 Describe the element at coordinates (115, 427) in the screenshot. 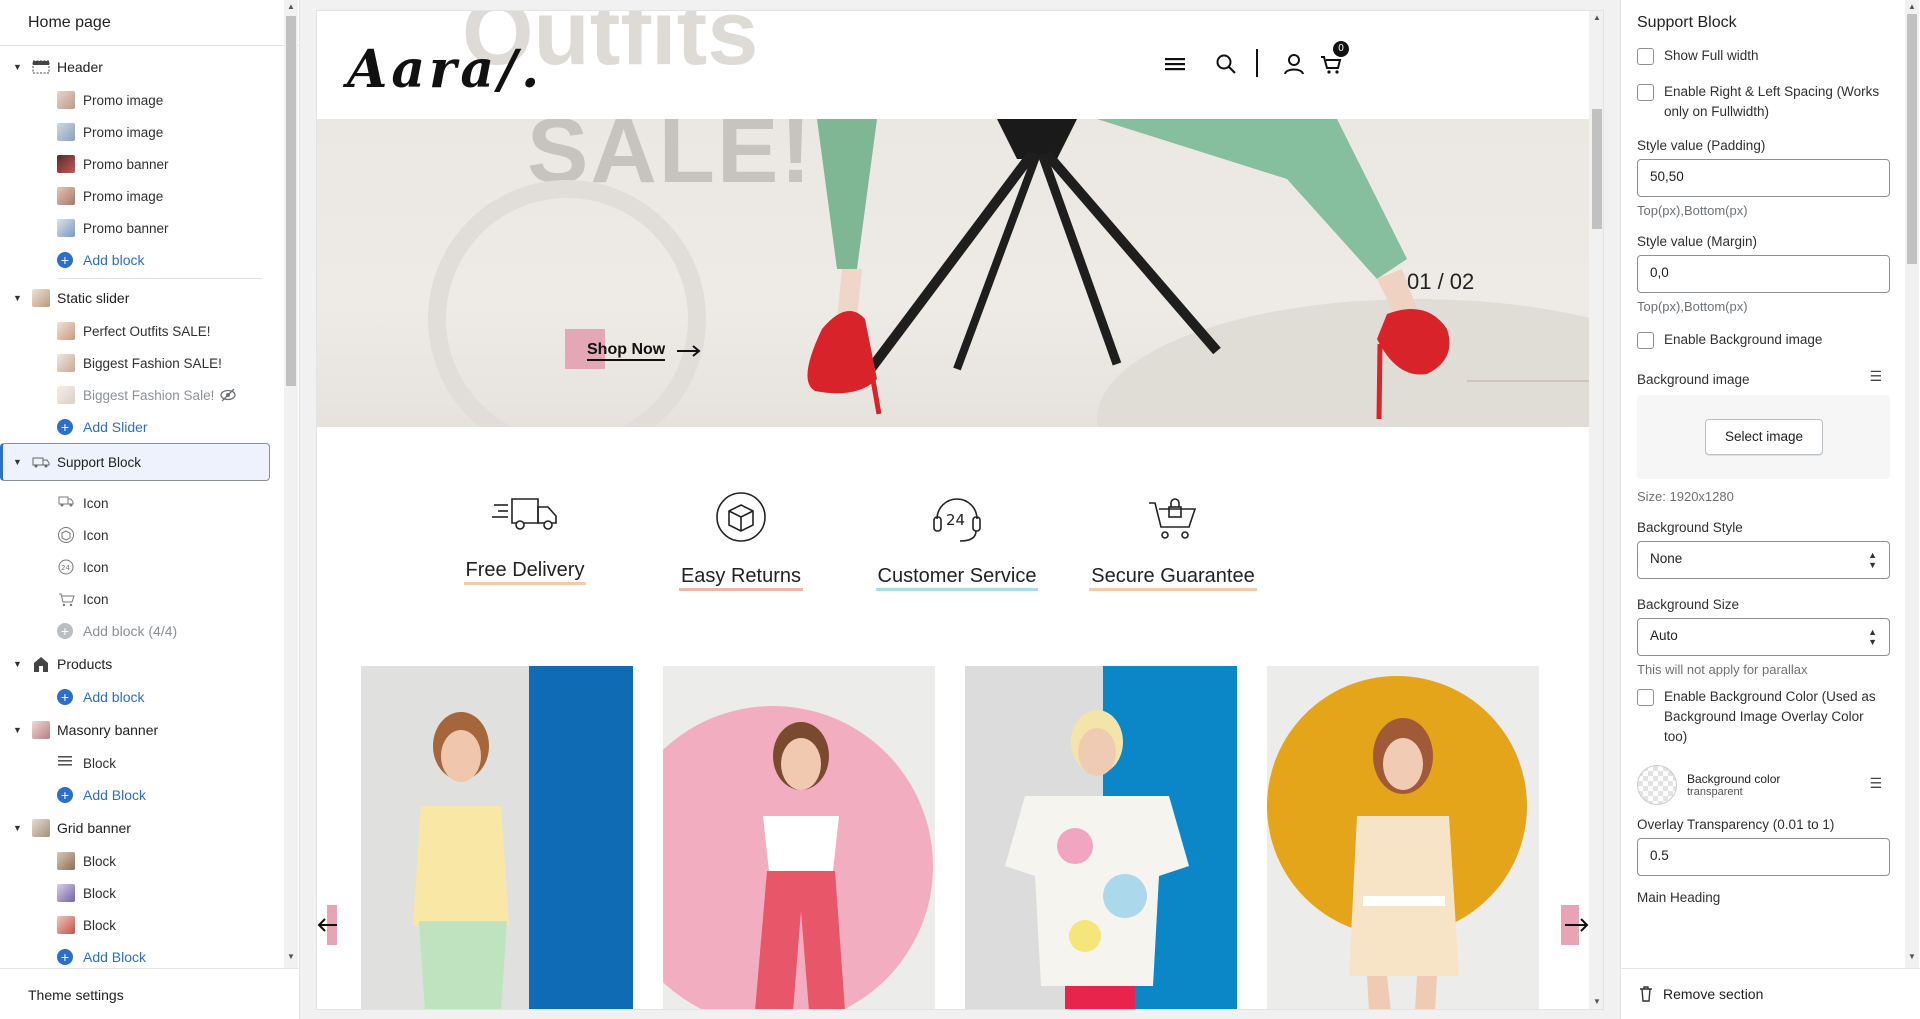

I see `add-label: Add Slider` at that location.